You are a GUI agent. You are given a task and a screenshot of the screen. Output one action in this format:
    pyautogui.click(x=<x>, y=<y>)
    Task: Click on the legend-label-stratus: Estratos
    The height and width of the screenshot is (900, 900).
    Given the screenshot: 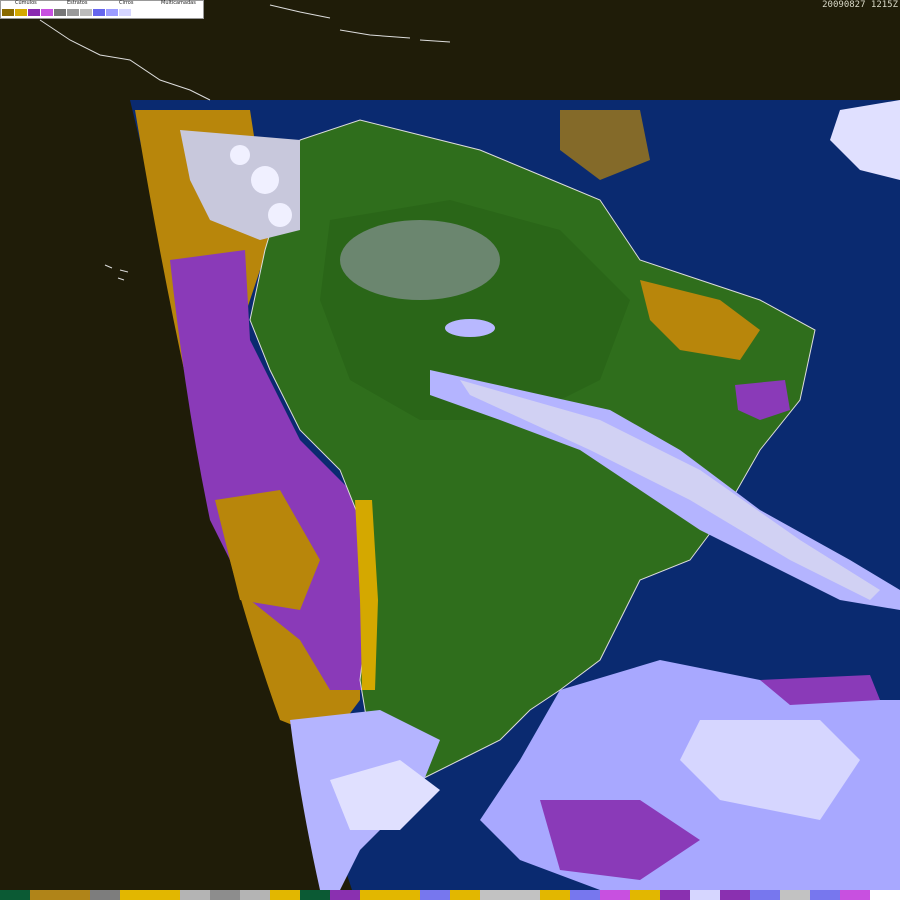 What is the action you would take?
    pyautogui.click(x=77, y=3)
    